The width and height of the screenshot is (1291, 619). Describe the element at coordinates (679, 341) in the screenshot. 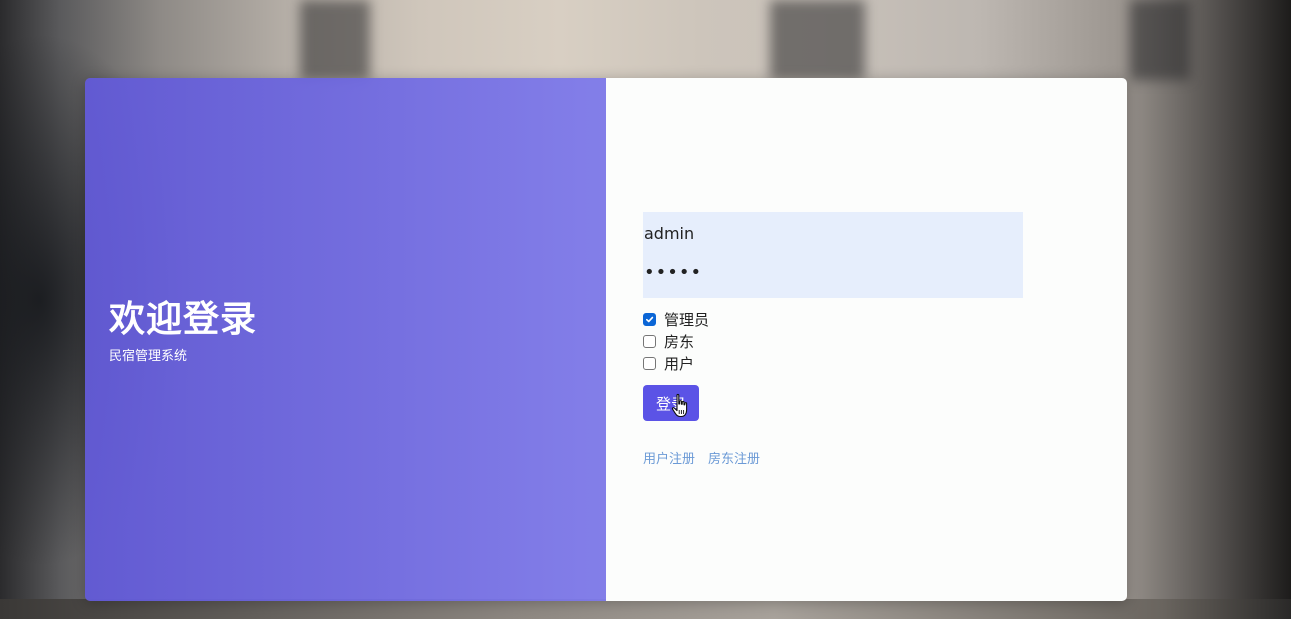

I see `role-label: 房东` at that location.